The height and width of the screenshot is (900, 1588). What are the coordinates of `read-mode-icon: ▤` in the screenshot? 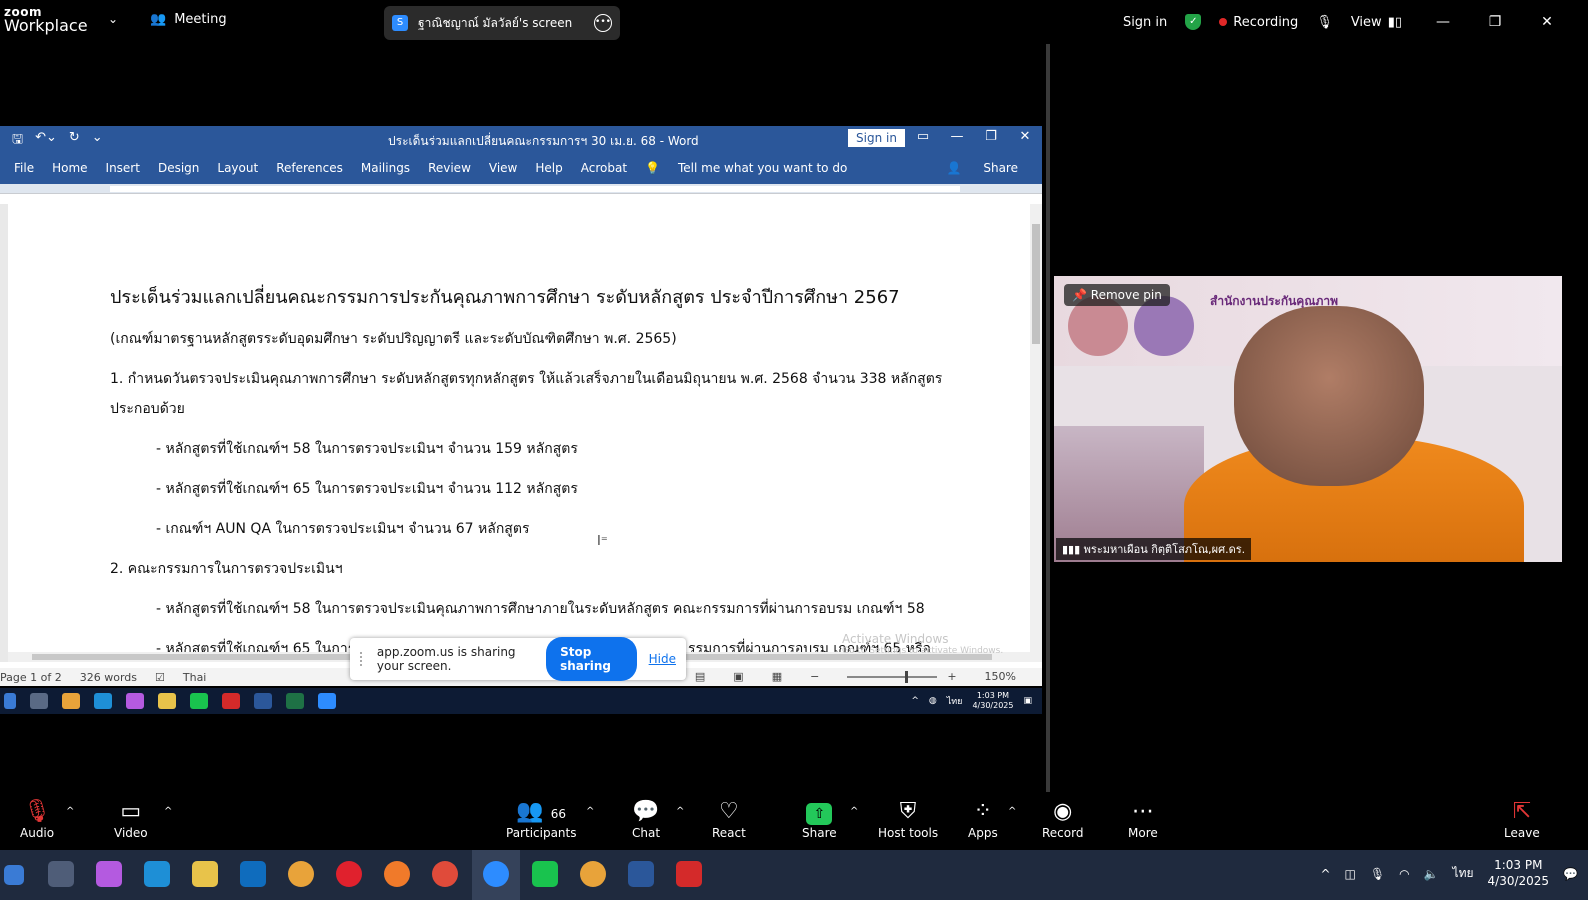 It's located at (700, 676).